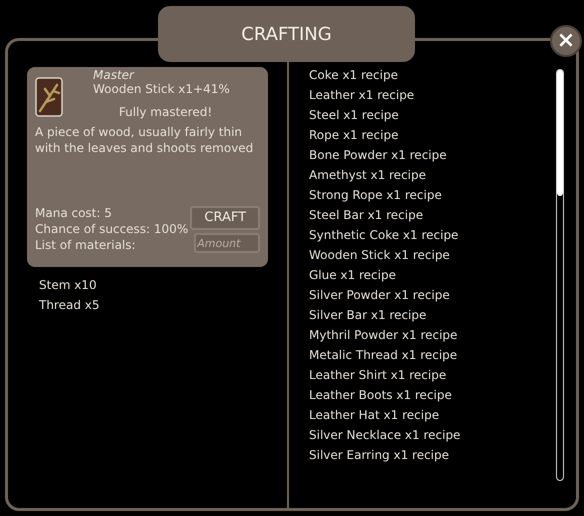 The image size is (584, 516). I want to click on window-title: CRAFTING, so click(286, 34).